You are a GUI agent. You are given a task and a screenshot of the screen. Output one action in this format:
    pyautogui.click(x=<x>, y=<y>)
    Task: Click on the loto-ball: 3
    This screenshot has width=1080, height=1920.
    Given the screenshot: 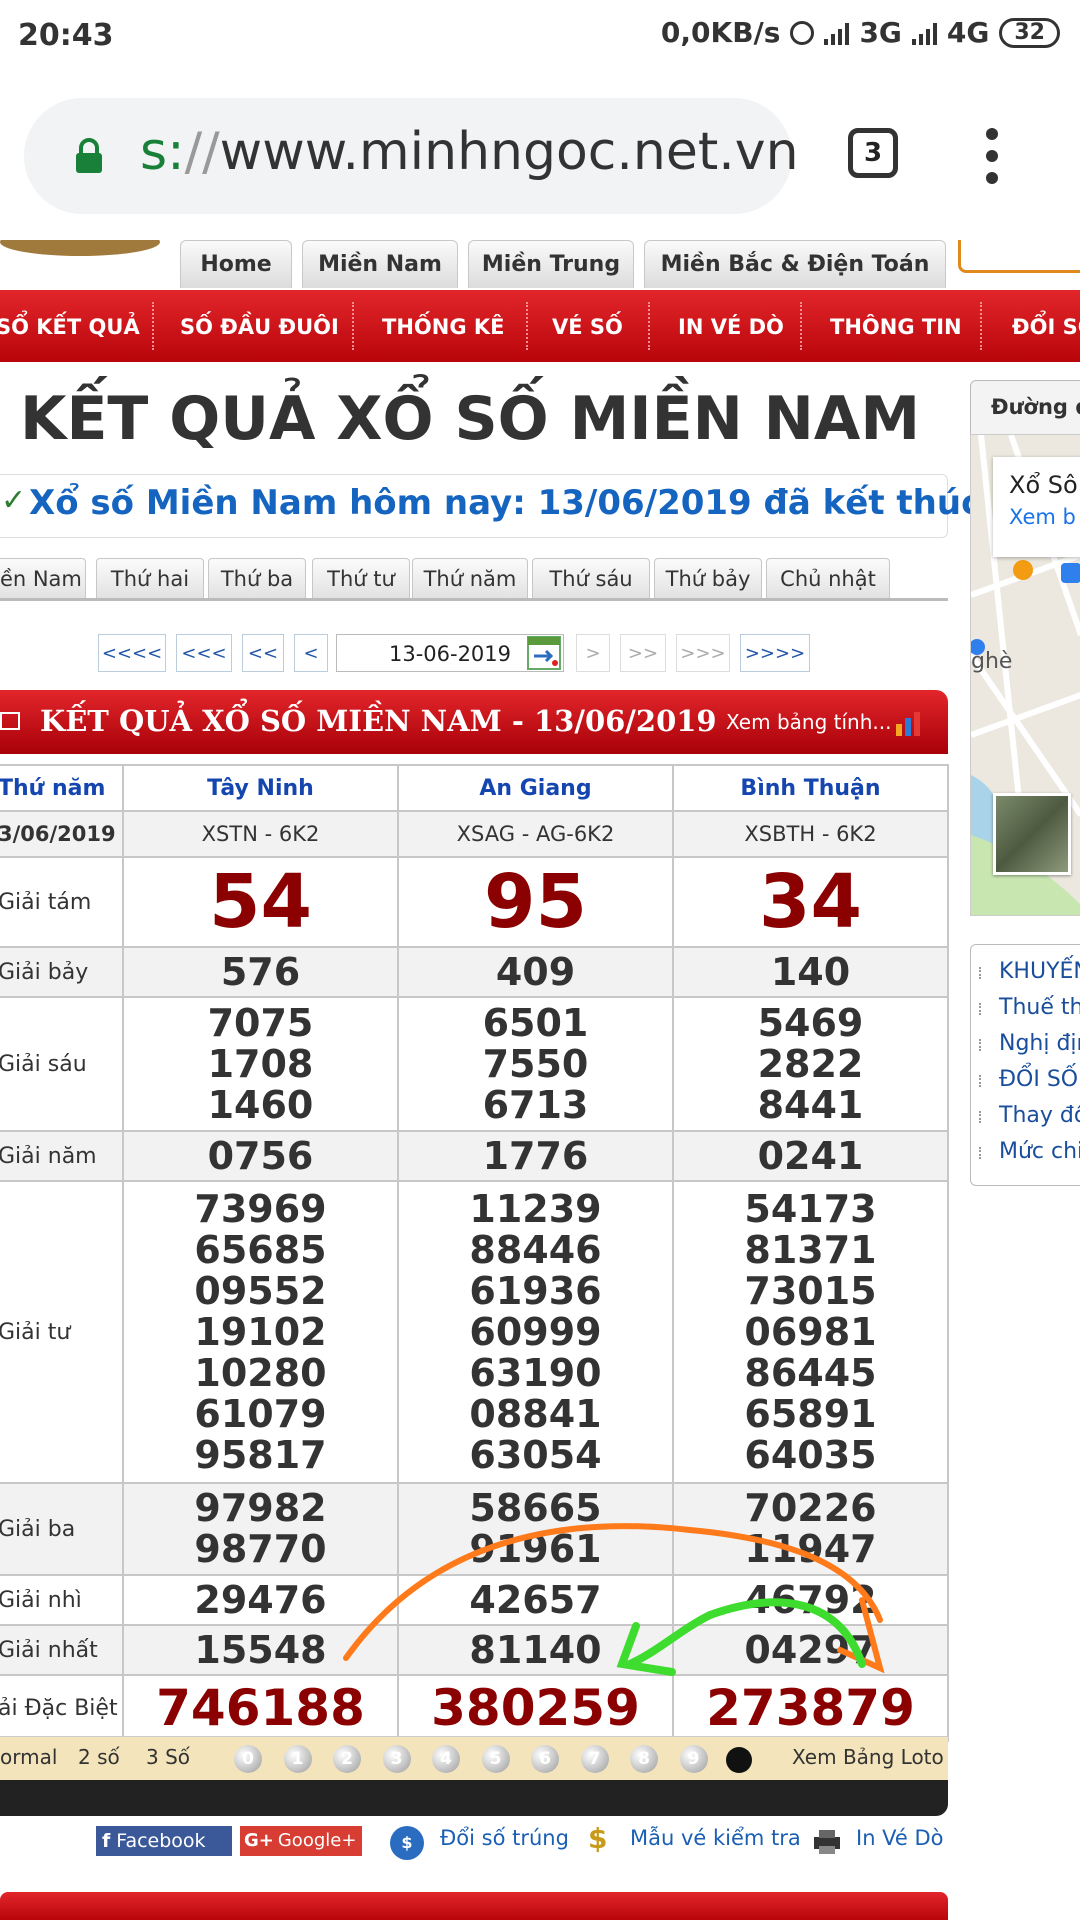 What is the action you would take?
    pyautogui.click(x=396, y=1759)
    